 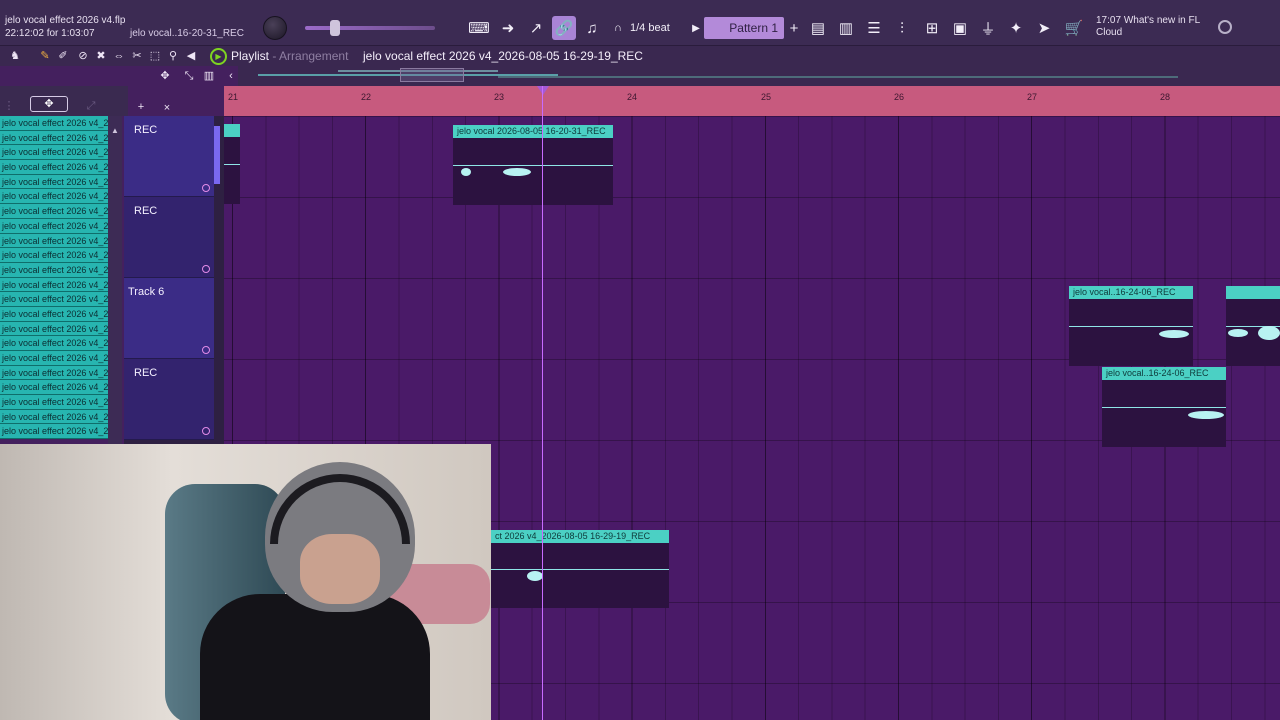 I want to click on draw-tool-icon: ✎, so click(x=45, y=56).